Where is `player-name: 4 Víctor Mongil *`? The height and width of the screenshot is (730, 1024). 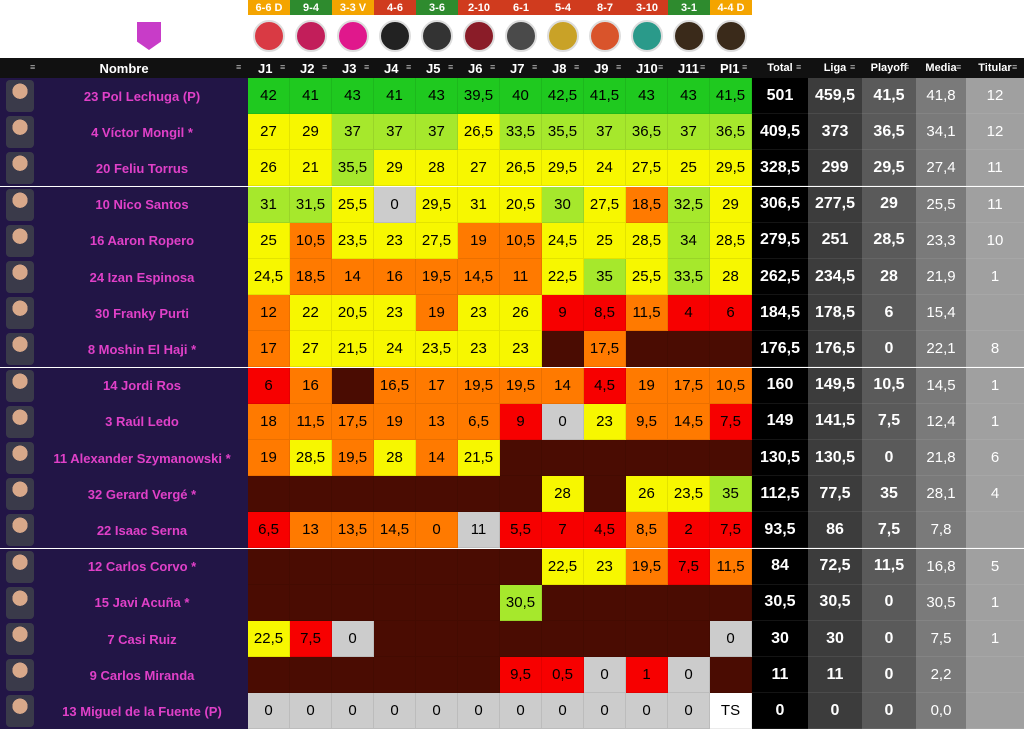 player-name: 4 Víctor Mongil * is located at coordinates (142, 132).